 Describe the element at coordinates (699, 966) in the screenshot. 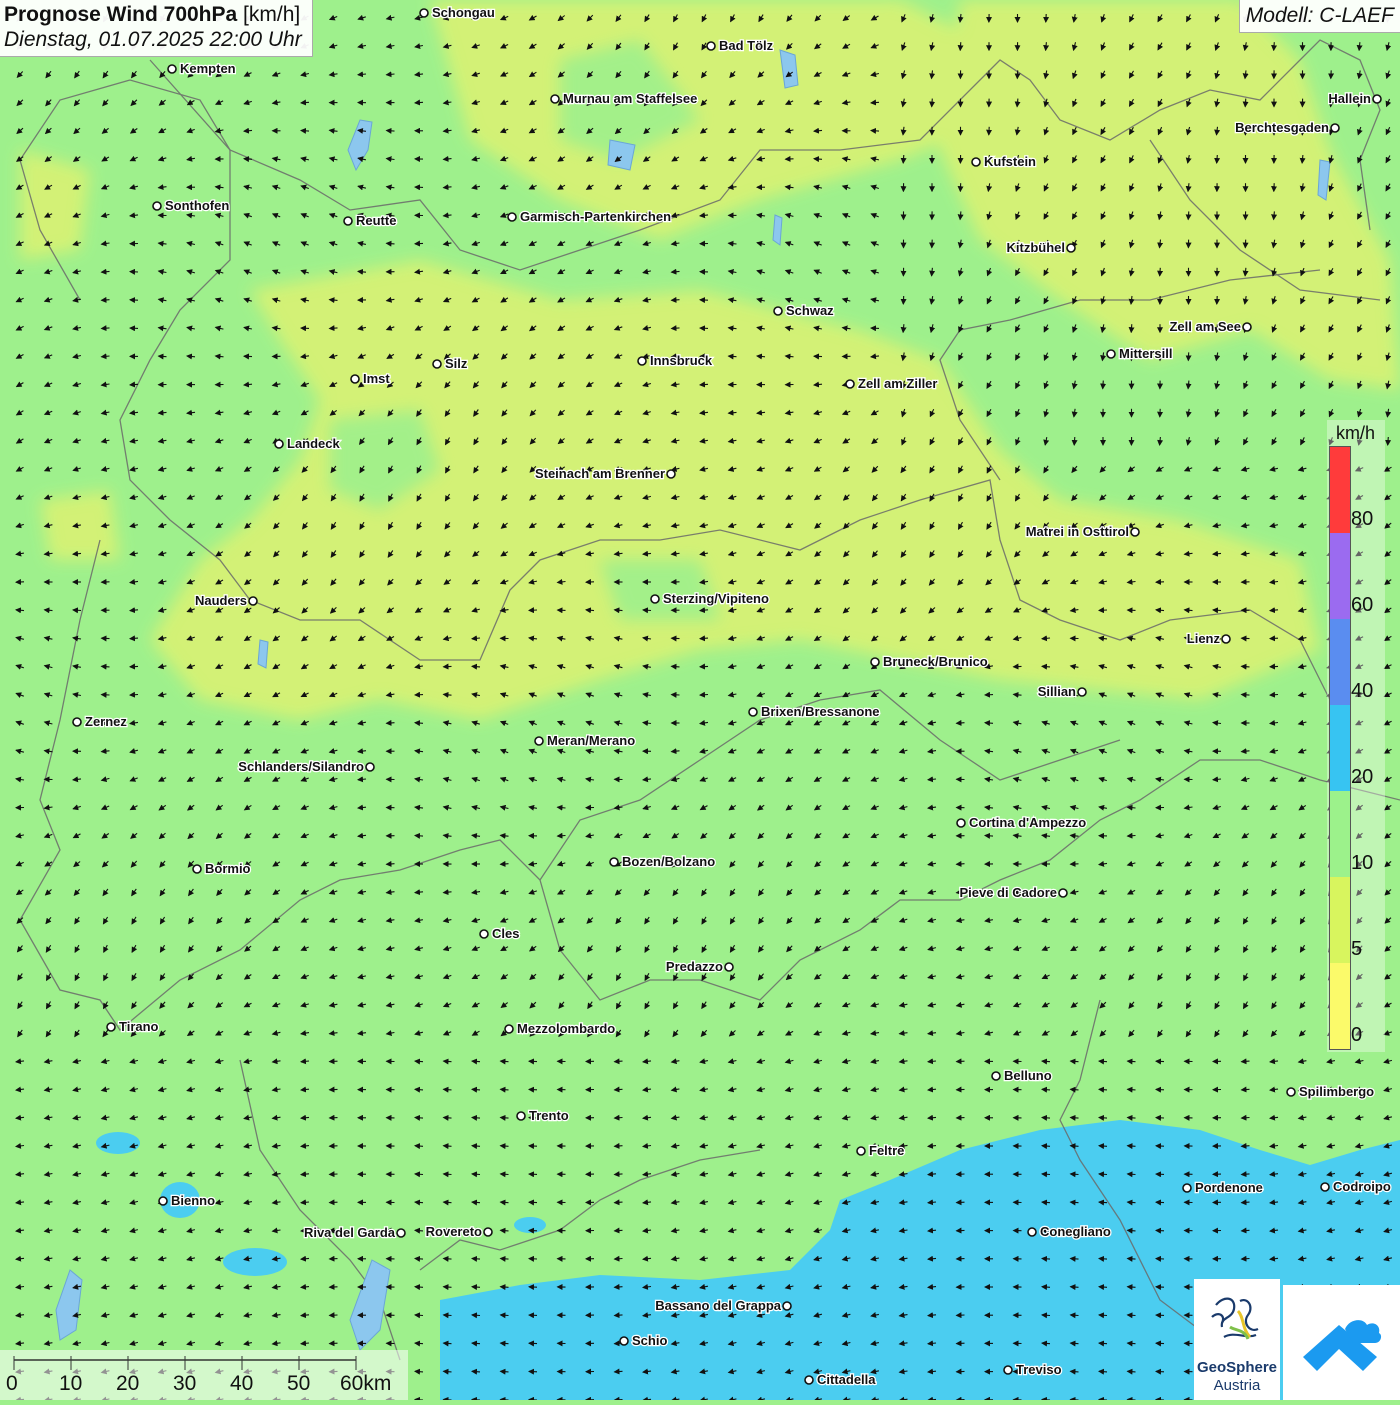

I see `city-marker: Predazzo` at that location.